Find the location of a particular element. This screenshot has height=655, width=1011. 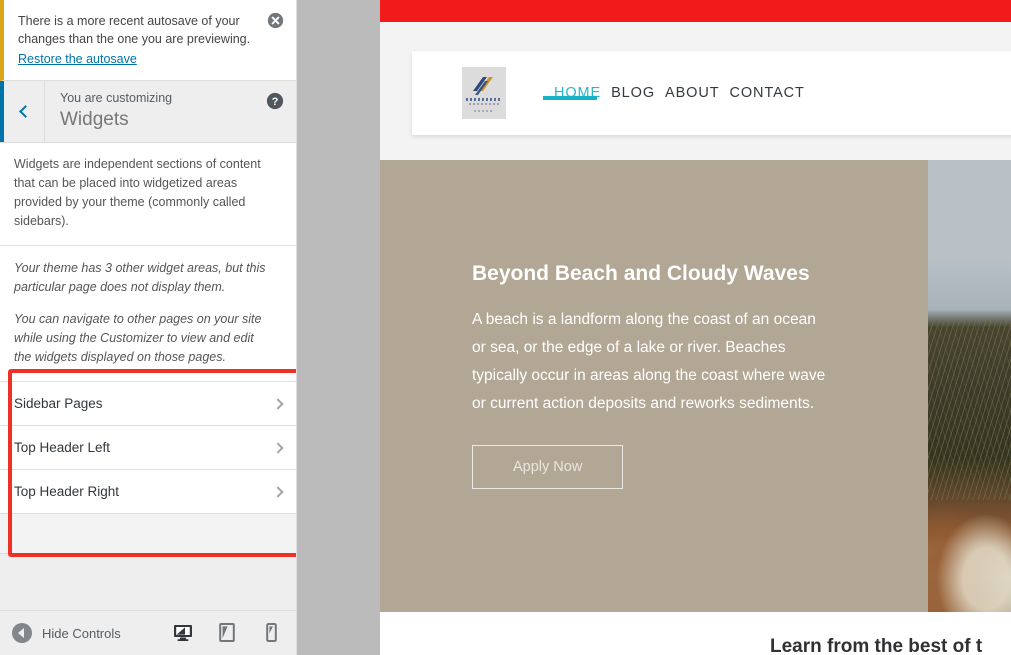

device-preview-buttons is located at coordinates (227, 633).